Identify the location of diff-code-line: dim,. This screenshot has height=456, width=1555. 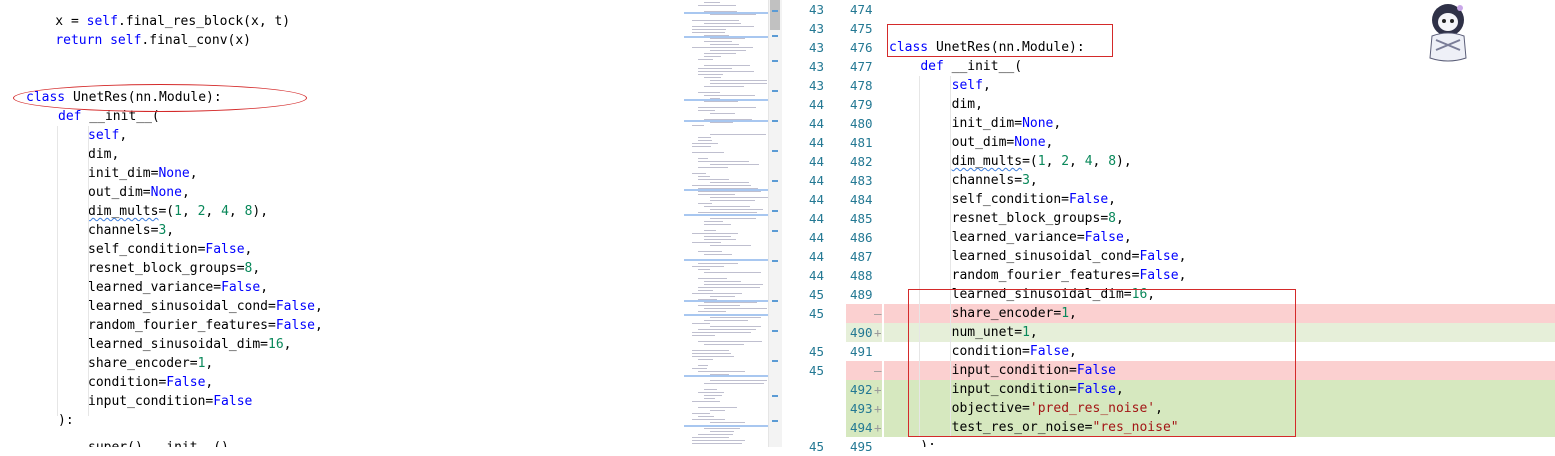
(936, 104).